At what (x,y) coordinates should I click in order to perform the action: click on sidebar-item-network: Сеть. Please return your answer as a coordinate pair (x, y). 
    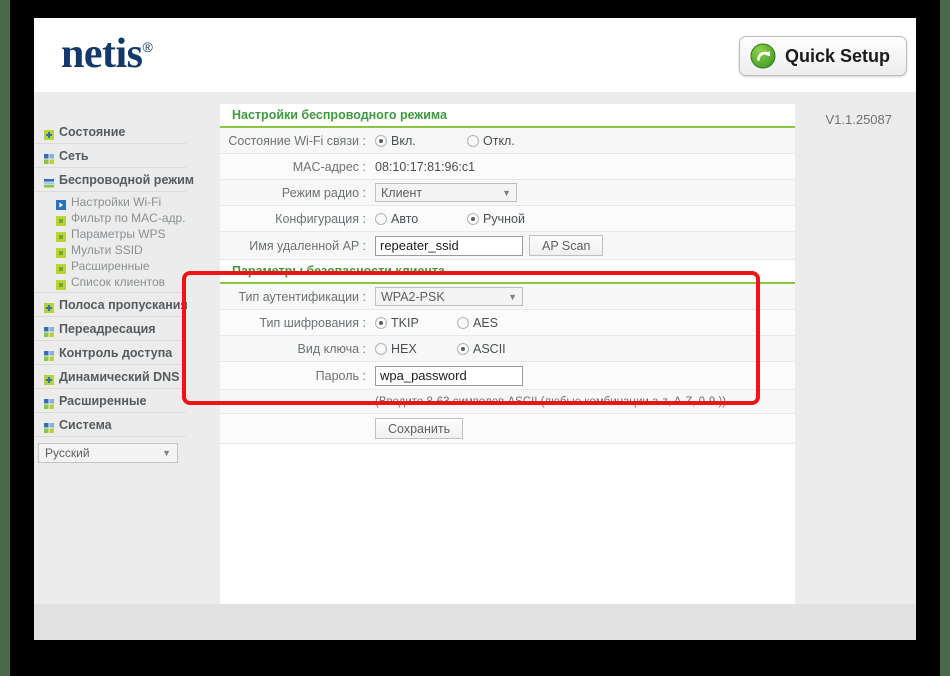
    Looking at the image, I should click on (110, 156).